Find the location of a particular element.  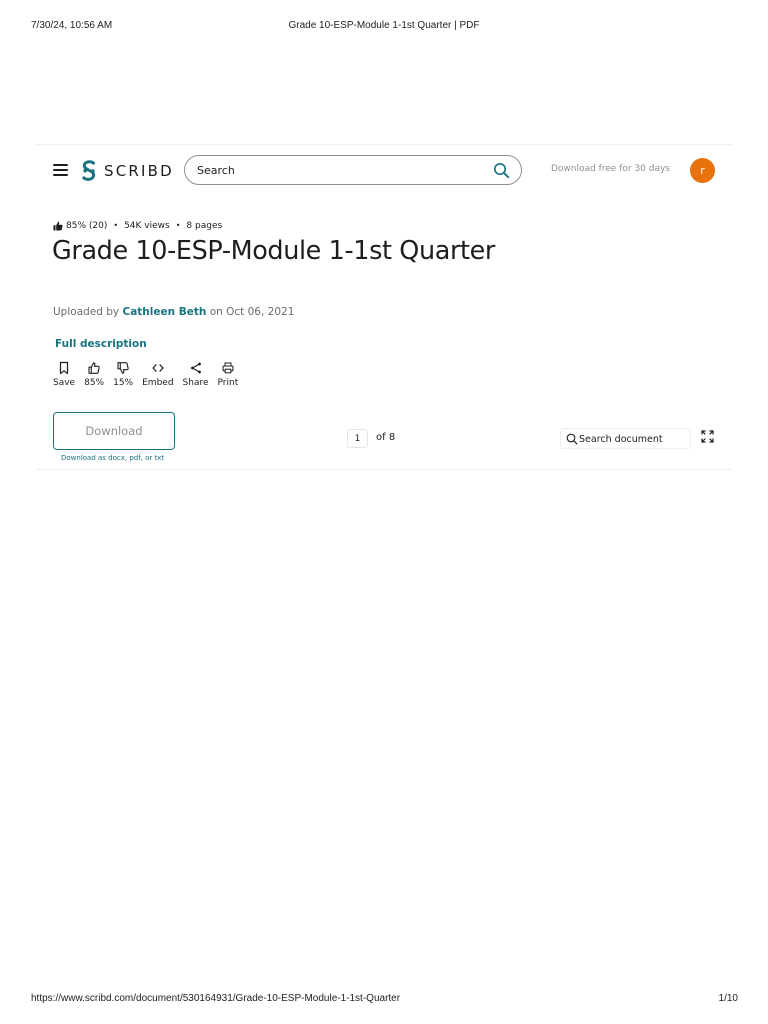

author-link: Cathleen Beth is located at coordinates (164, 312).